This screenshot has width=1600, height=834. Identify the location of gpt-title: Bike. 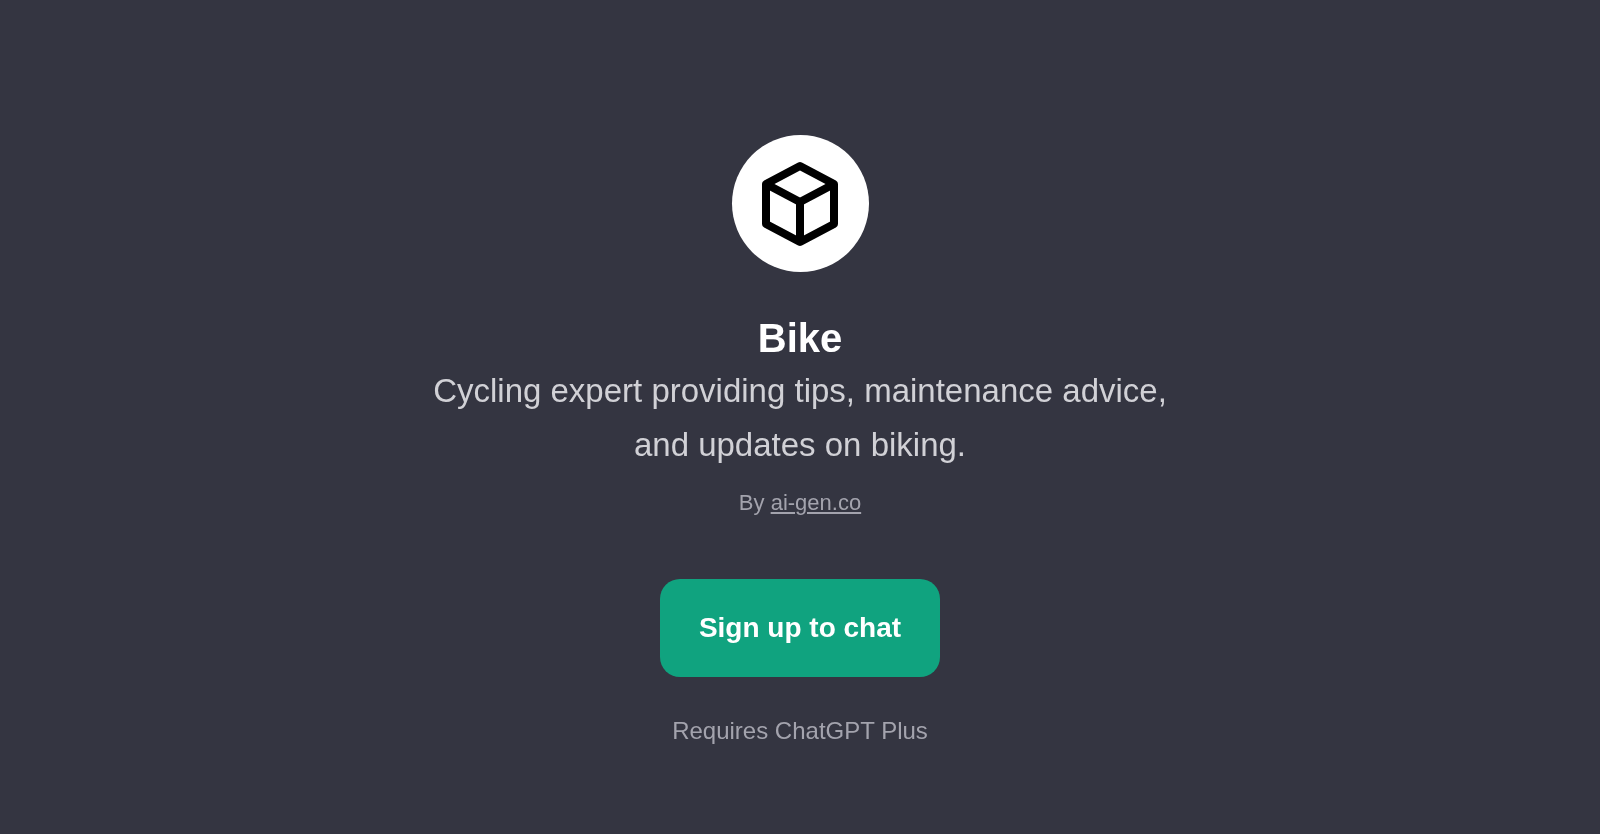
(800, 338).